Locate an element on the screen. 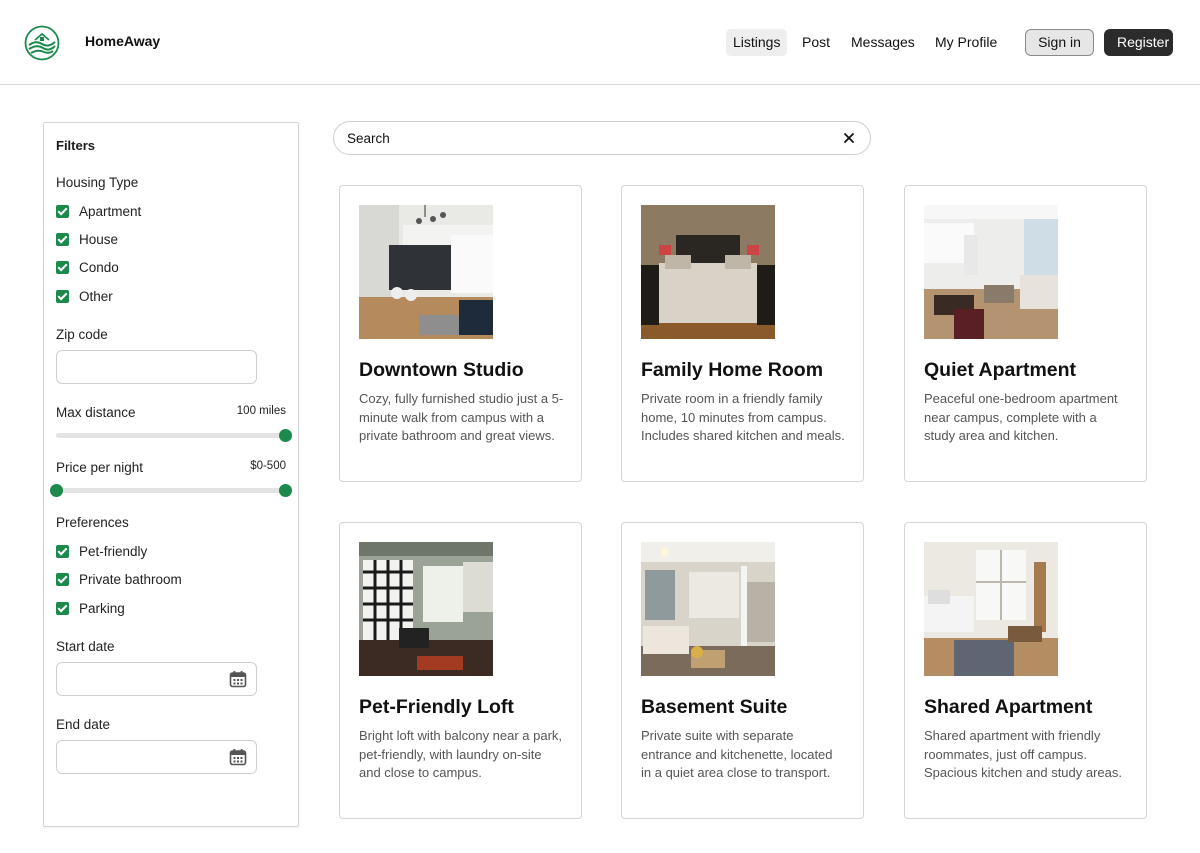 The width and height of the screenshot is (1200, 853). search-input is located at coordinates (587, 138).